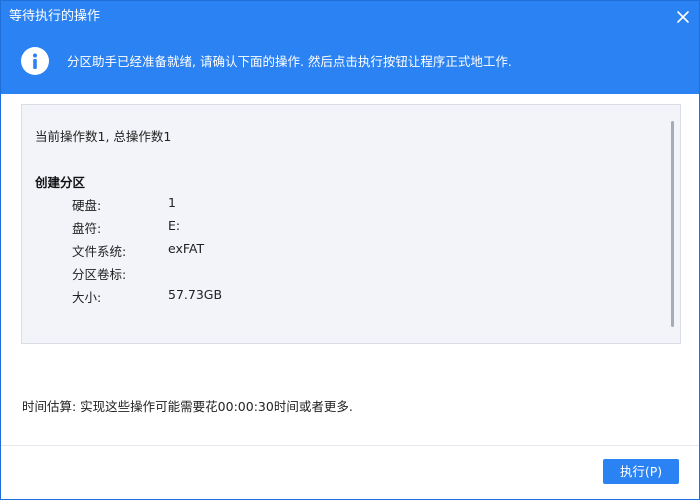 This screenshot has width=700, height=500. Describe the element at coordinates (272, 250) in the screenshot. I see `detail-row-file-system: 文件系统: exFAT` at that location.